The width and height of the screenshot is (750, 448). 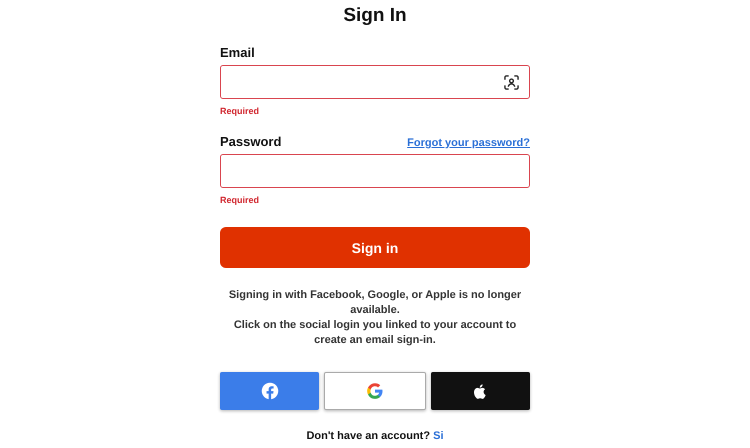 What do you see at coordinates (251, 141) in the screenshot?
I see `field-label: Password` at bounding box center [251, 141].